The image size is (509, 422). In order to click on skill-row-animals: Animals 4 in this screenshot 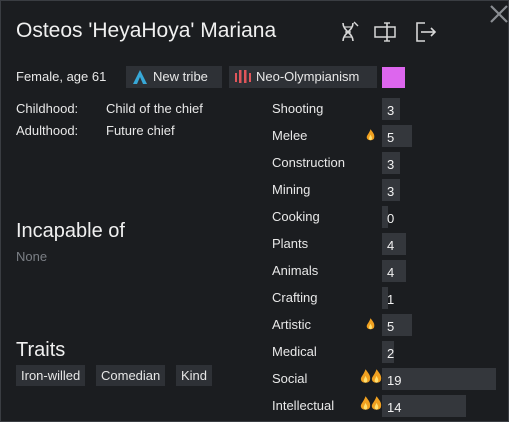, I will do `click(387, 271)`.